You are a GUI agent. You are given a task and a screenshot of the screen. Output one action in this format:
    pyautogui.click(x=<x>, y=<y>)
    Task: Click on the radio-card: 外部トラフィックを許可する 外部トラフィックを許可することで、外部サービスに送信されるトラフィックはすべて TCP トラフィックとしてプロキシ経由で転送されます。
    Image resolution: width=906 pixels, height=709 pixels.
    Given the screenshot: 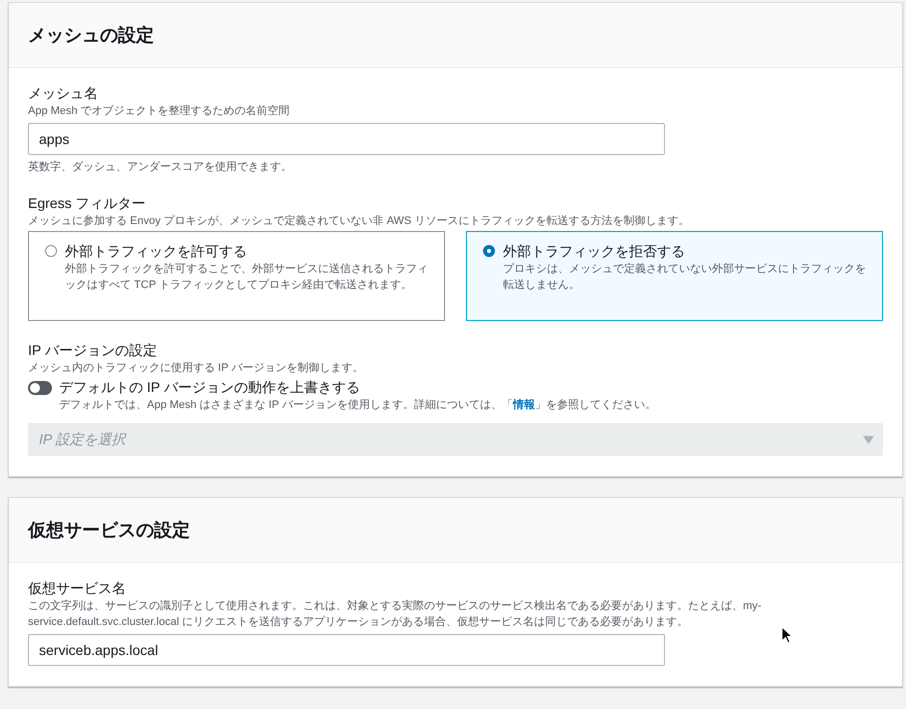 What is the action you would take?
    pyautogui.click(x=236, y=276)
    